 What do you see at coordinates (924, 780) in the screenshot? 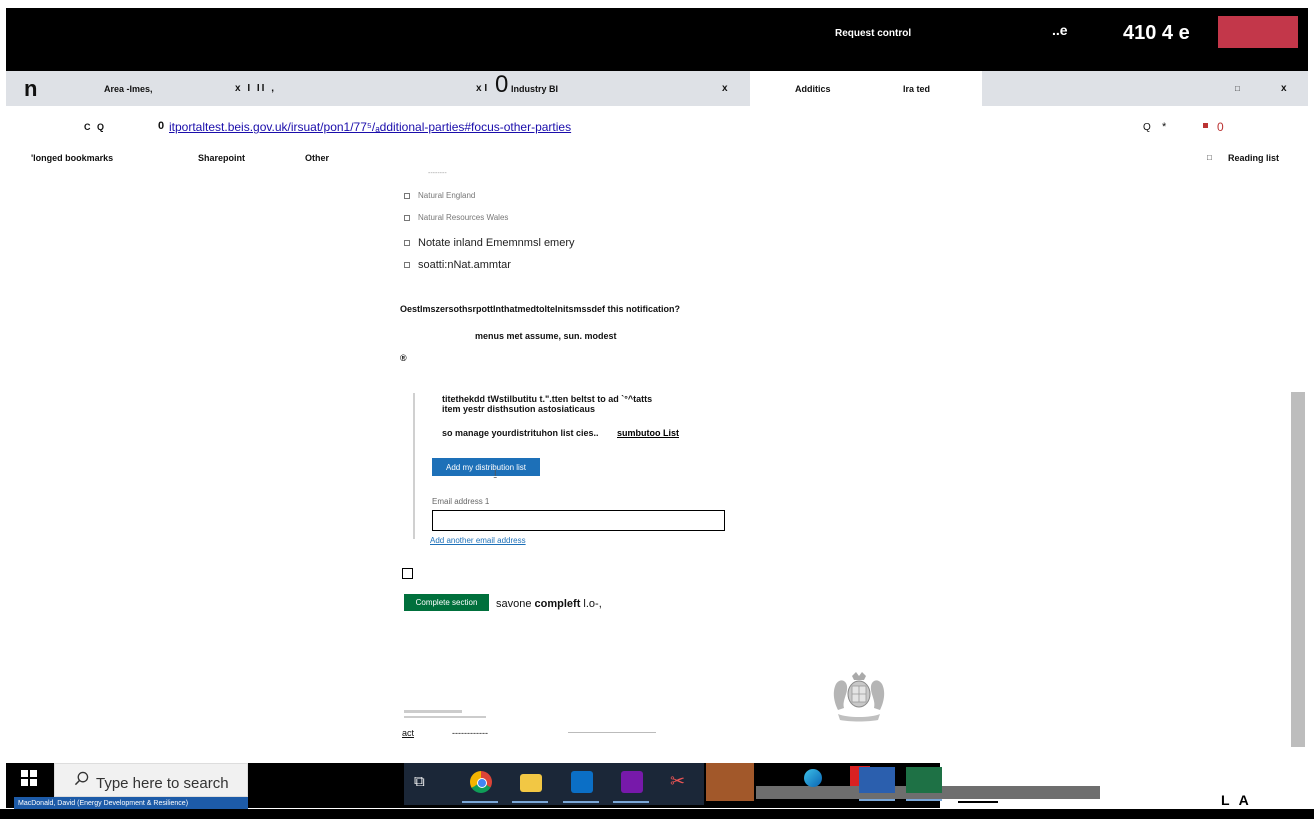
I see `excel-icon` at bounding box center [924, 780].